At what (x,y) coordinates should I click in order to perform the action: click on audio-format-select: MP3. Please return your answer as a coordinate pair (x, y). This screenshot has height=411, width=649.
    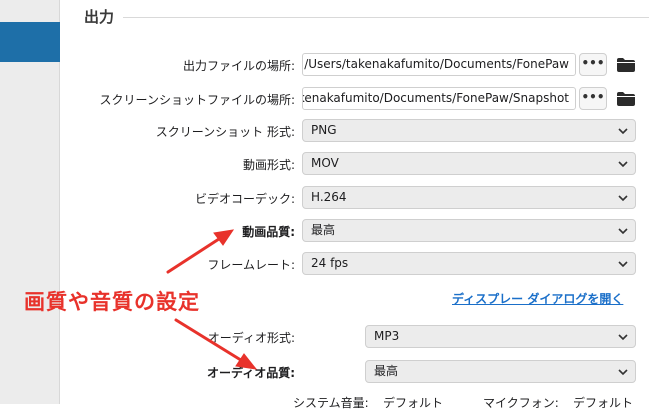
    Looking at the image, I should click on (500, 336).